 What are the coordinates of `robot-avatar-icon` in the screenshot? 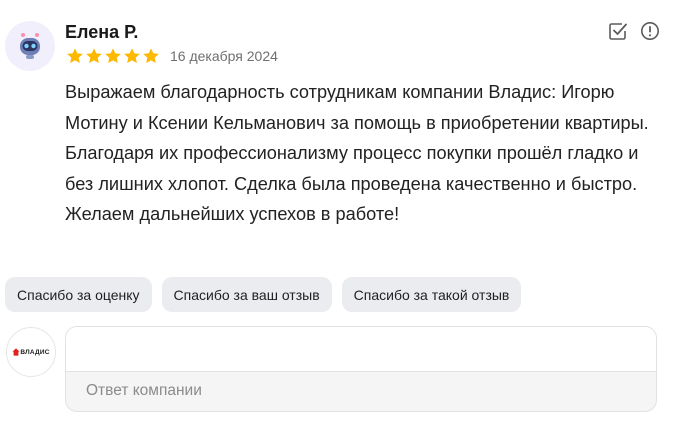 It's located at (30, 46).